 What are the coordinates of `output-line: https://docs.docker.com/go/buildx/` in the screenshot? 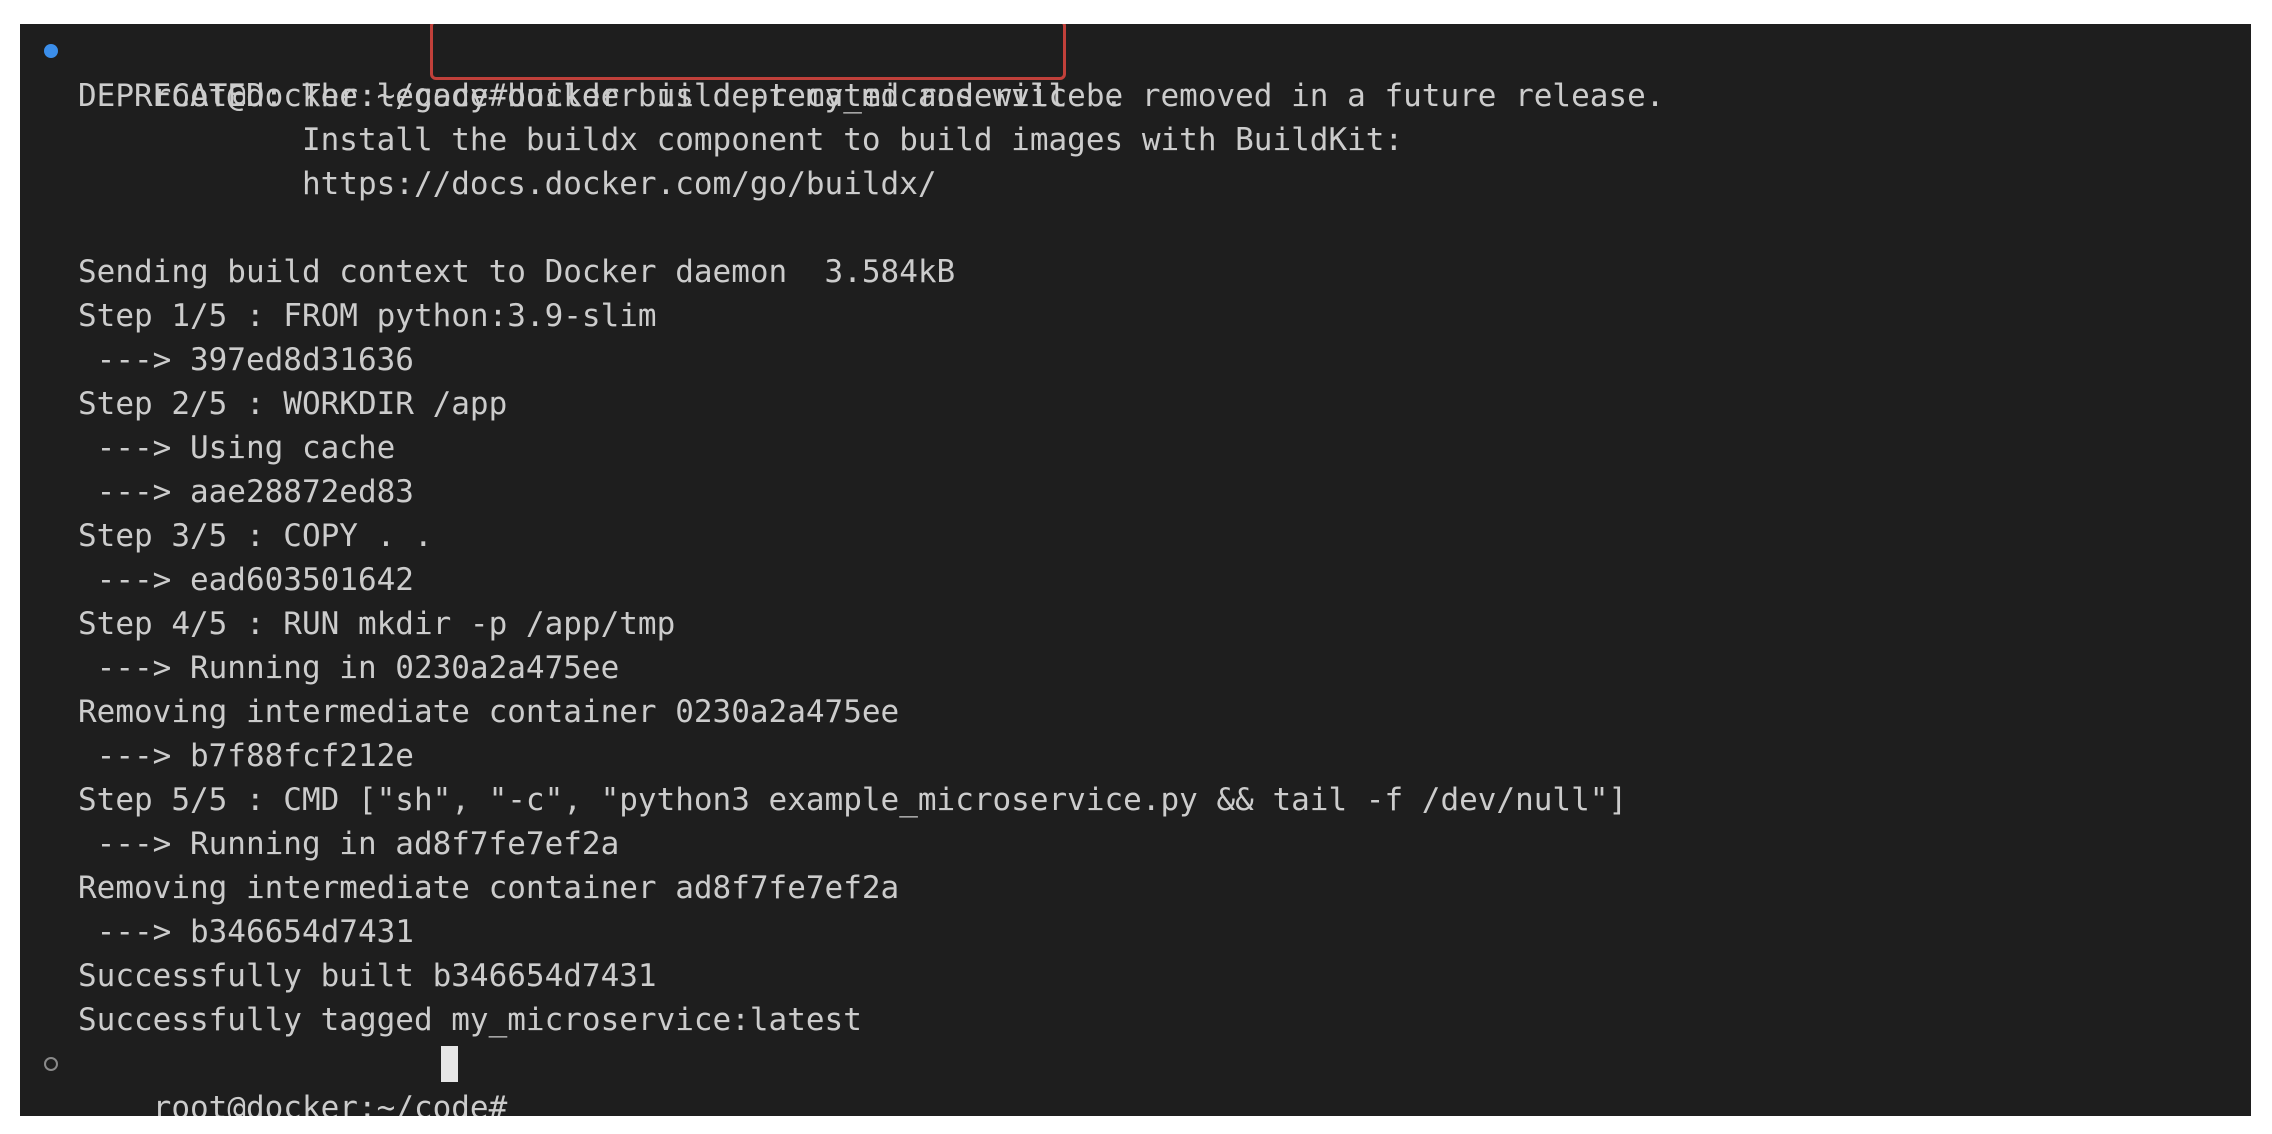 It's located at (507, 184).